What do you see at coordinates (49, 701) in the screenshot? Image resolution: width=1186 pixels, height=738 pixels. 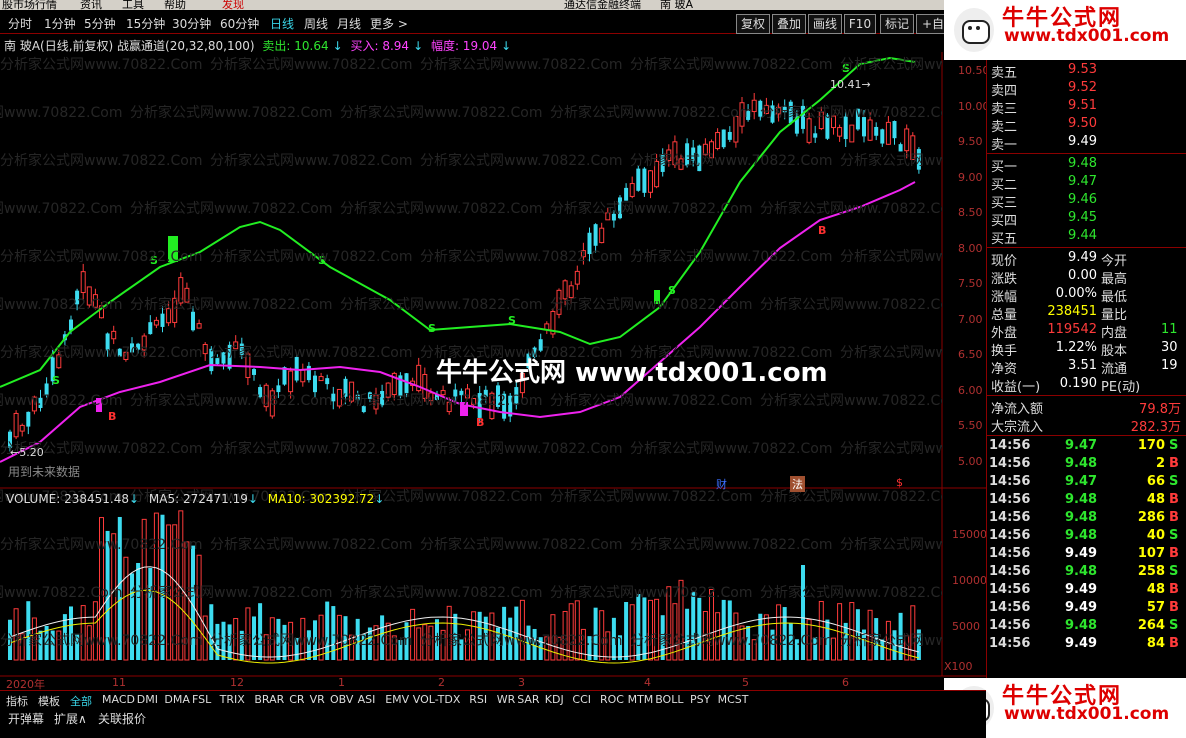 I see `indicator-tab-模板: 模板` at bounding box center [49, 701].